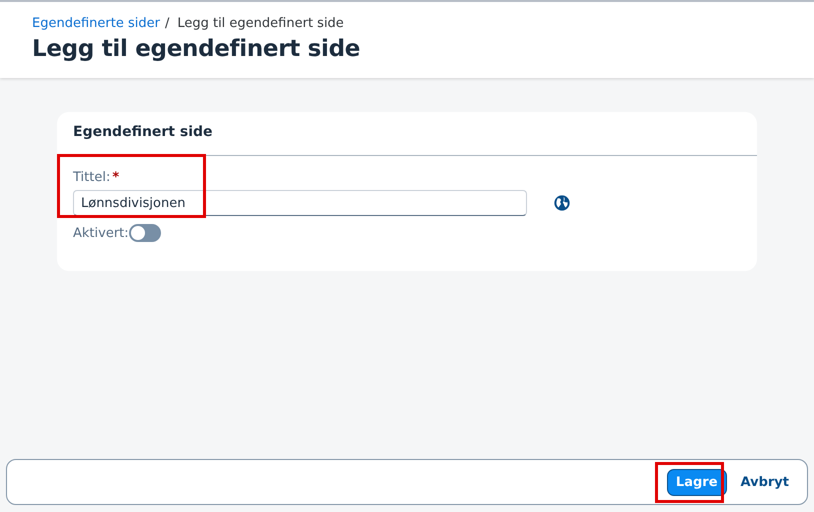  Describe the element at coordinates (764, 482) in the screenshot. I see `cancel-button: Avbryt` at that location.